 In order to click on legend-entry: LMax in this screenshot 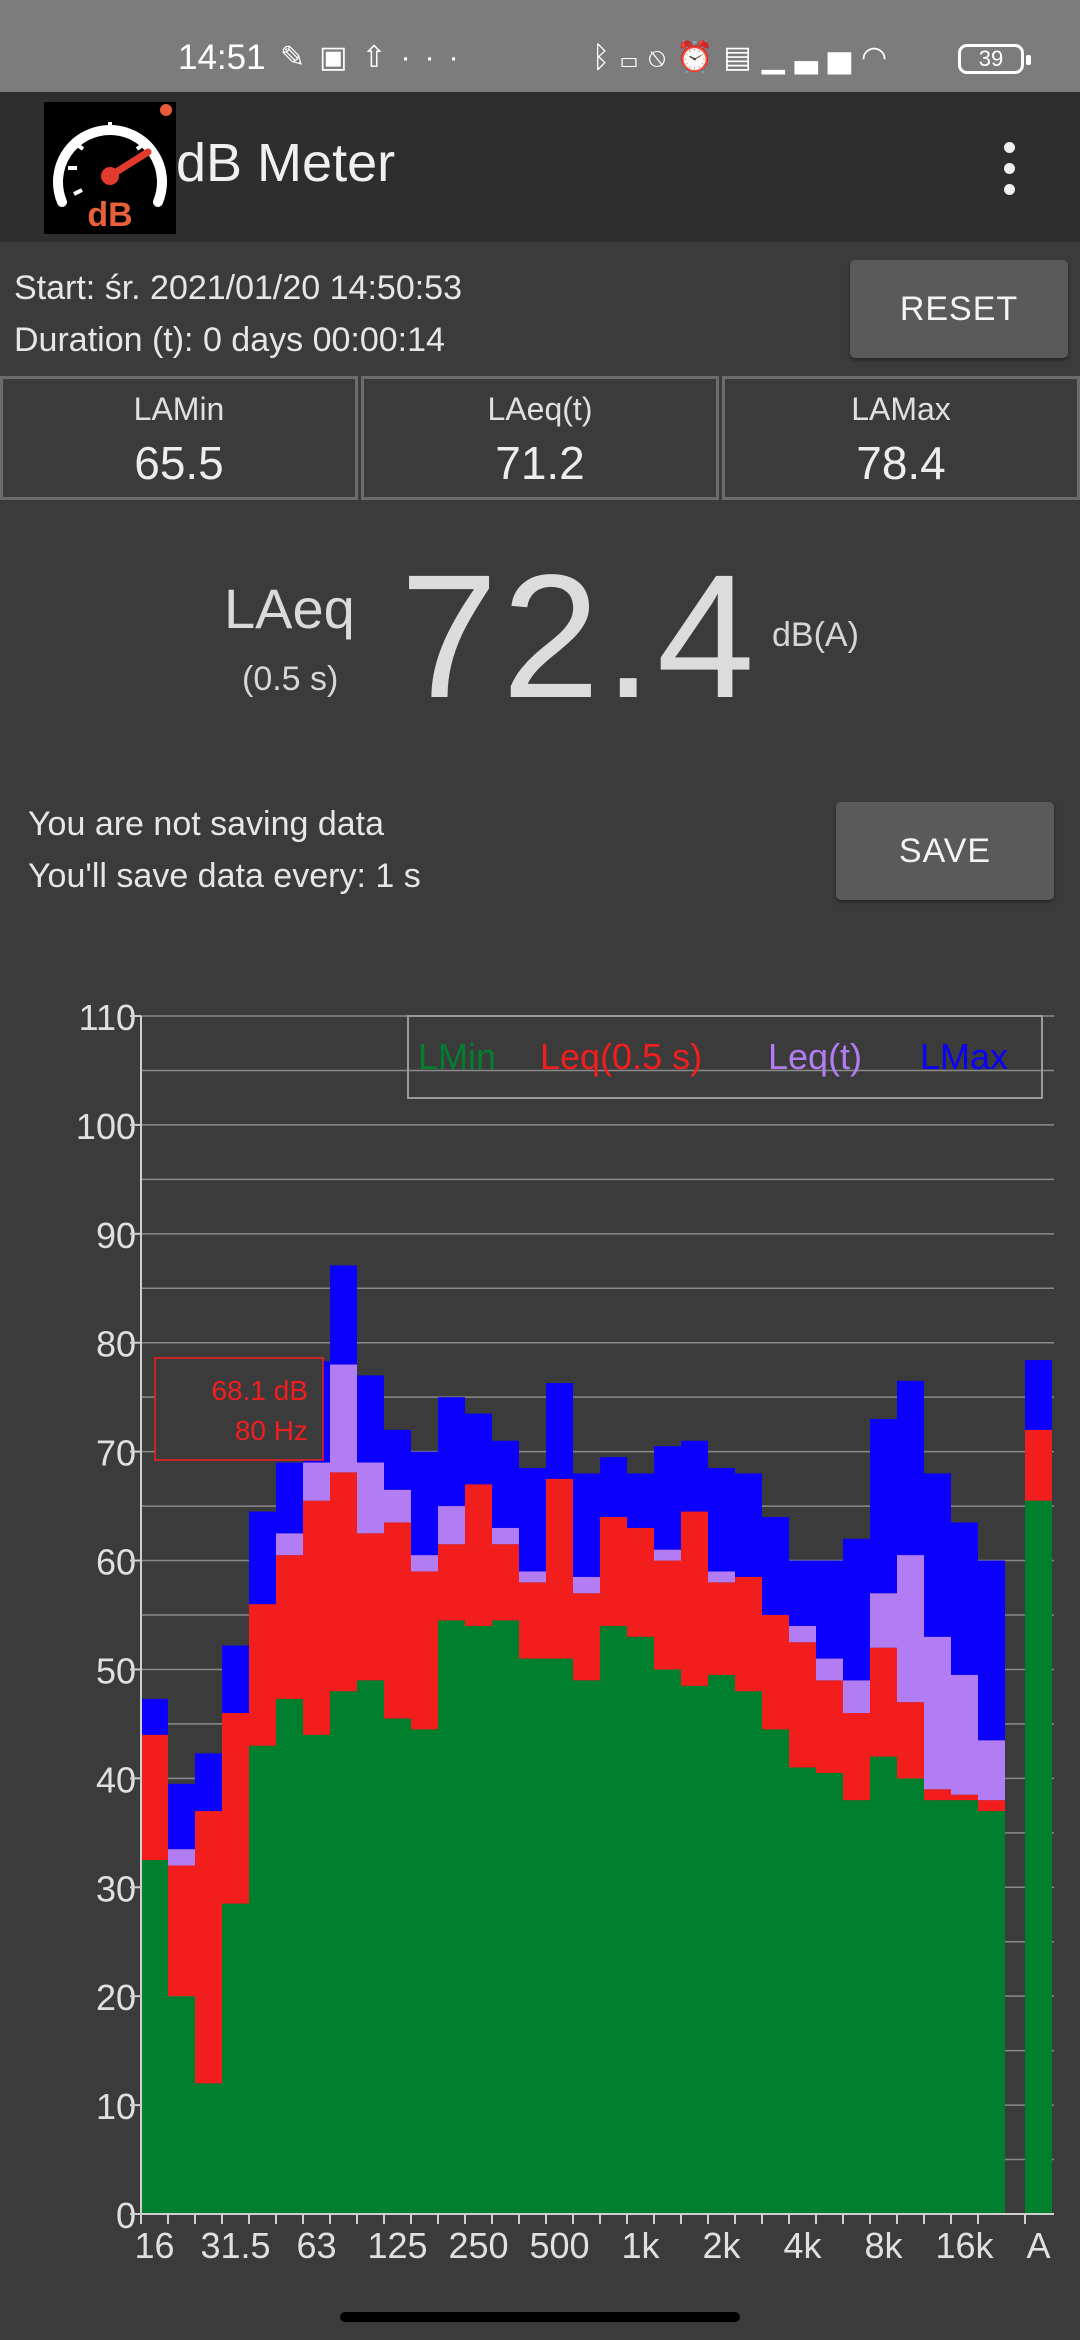, I will do `click(964, 1056)`.